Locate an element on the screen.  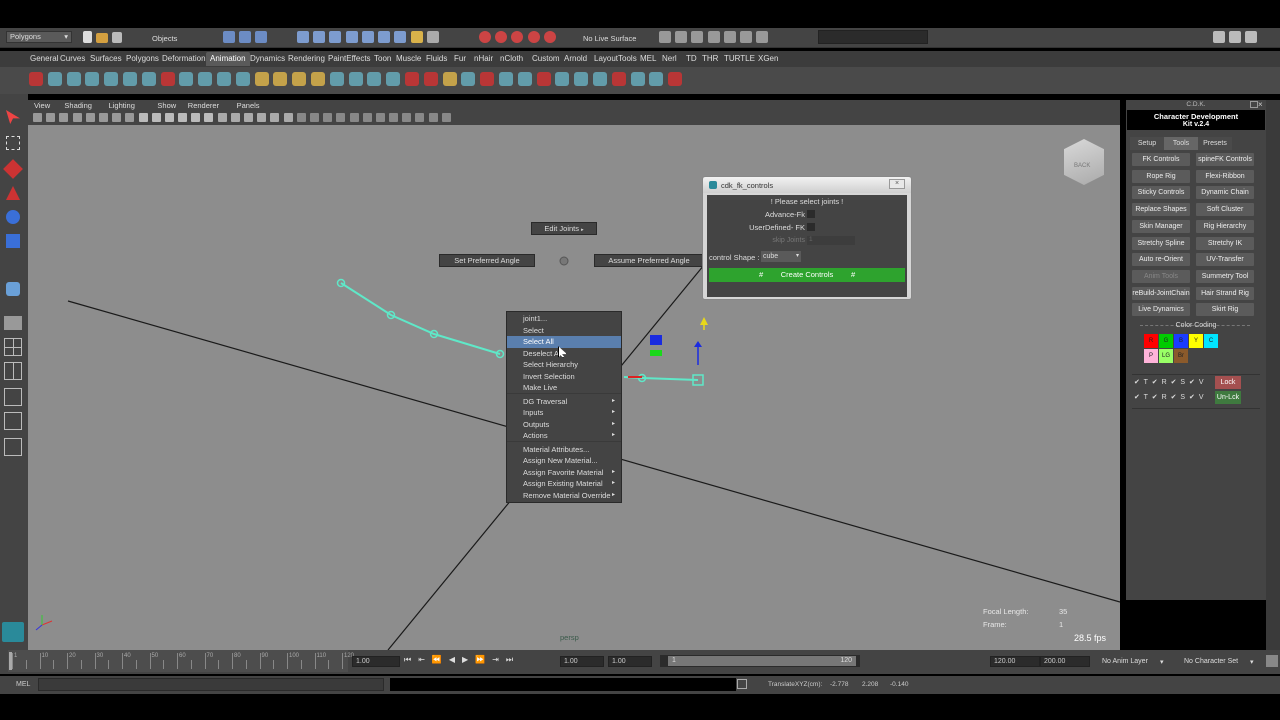
select-by-object-icon is located at coordinates (245, 37).